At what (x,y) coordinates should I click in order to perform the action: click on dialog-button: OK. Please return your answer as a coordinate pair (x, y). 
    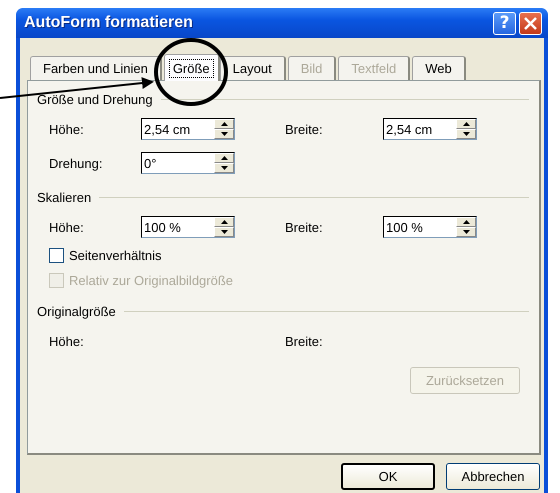
    Looking at the image, I should click on (388, 476).